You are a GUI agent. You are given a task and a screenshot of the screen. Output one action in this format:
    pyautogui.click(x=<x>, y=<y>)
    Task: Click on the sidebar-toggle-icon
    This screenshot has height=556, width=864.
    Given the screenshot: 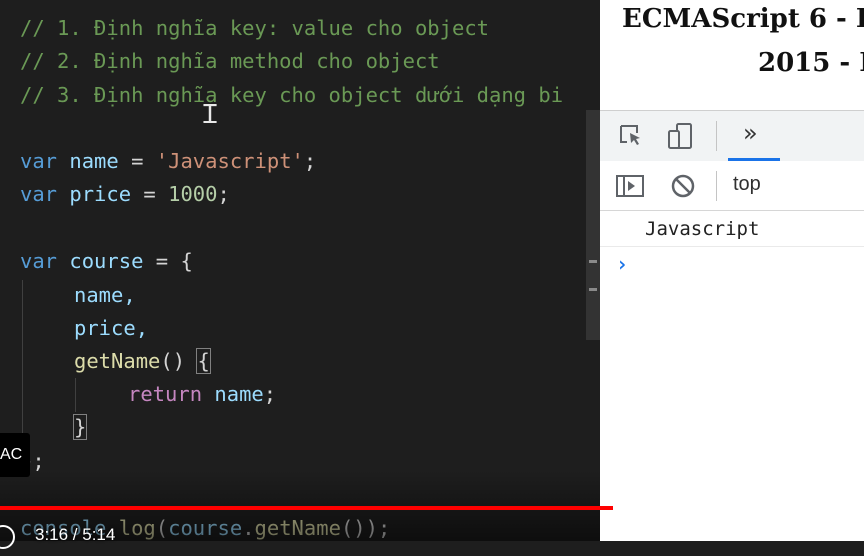 What is the action you would take?
    pyautogui.click(x=630, y=188)
    